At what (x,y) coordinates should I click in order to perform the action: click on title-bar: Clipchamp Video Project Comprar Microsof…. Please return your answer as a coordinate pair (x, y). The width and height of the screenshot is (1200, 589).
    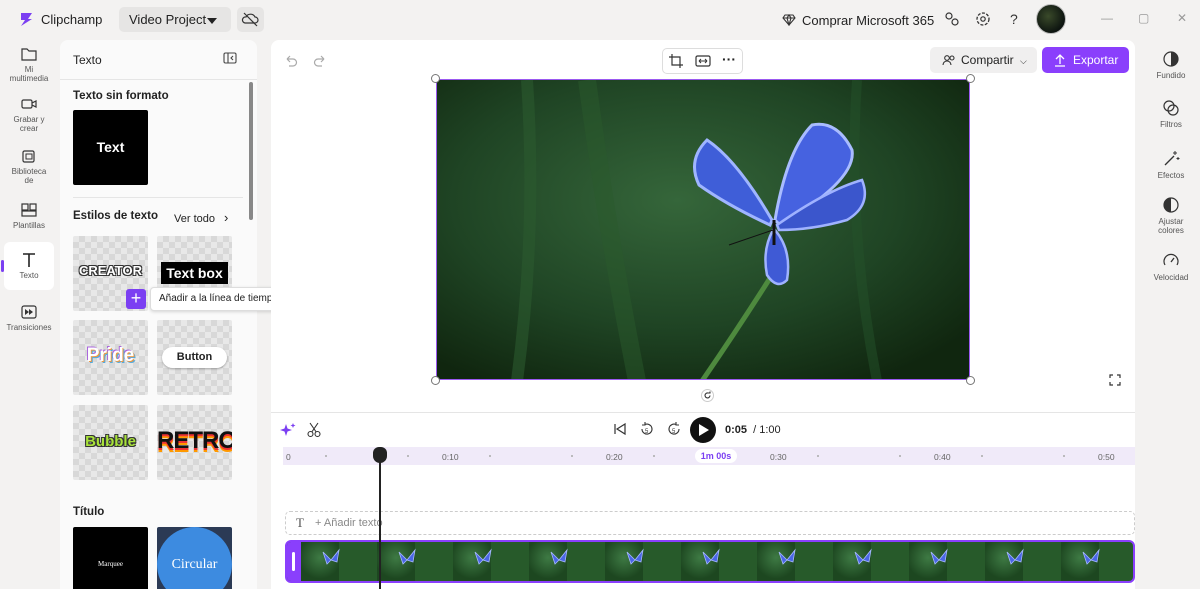
    Looking at the image, I should click on (600, 19).